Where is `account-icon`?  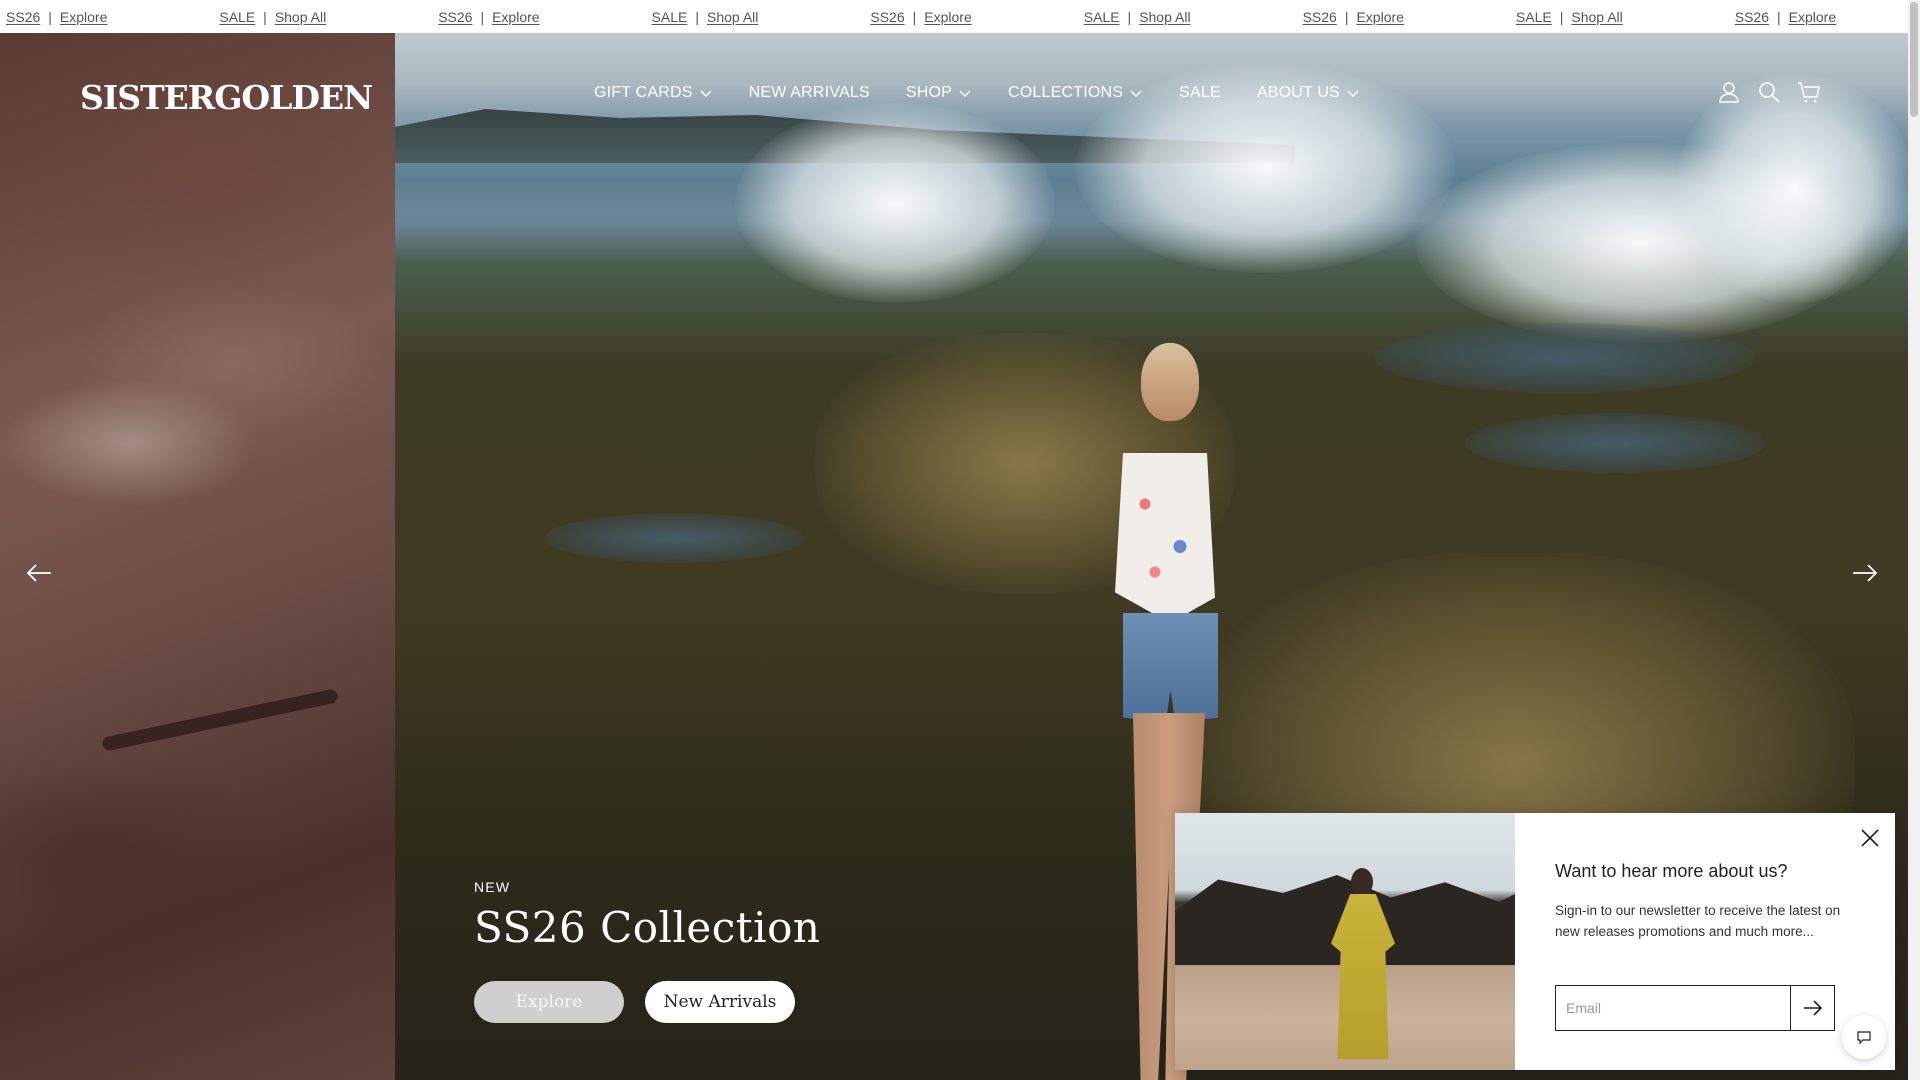
account-icon is located at coordinates (1729, 92).